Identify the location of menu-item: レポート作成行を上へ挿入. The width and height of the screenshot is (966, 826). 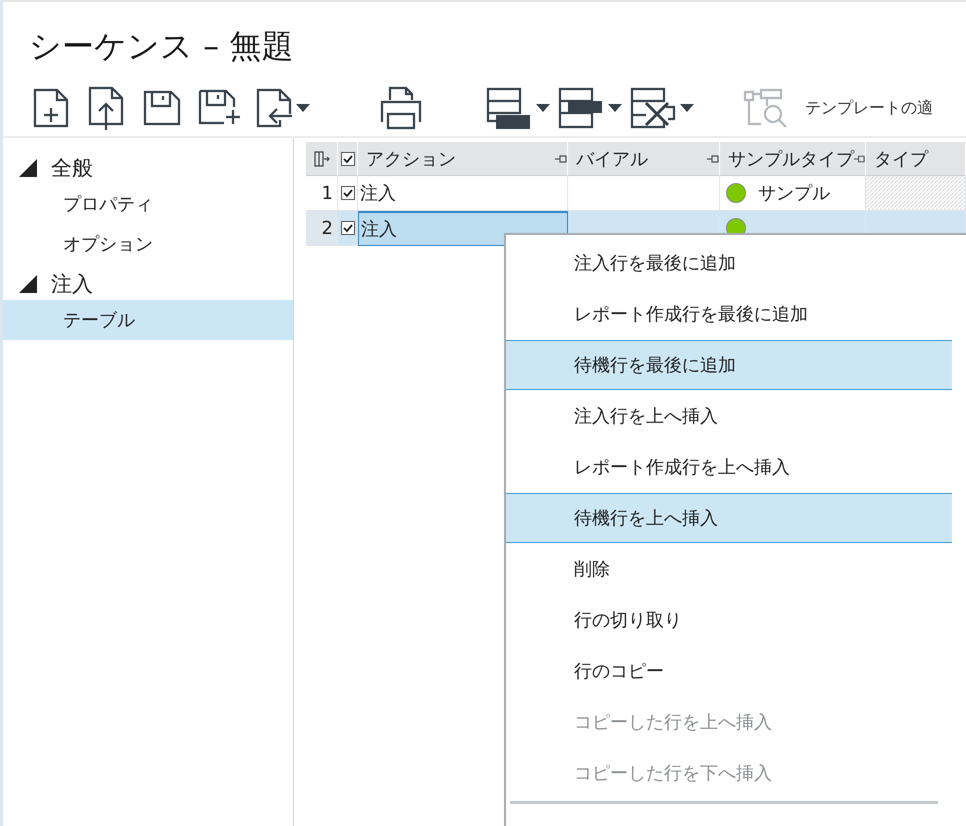
(729, 467).